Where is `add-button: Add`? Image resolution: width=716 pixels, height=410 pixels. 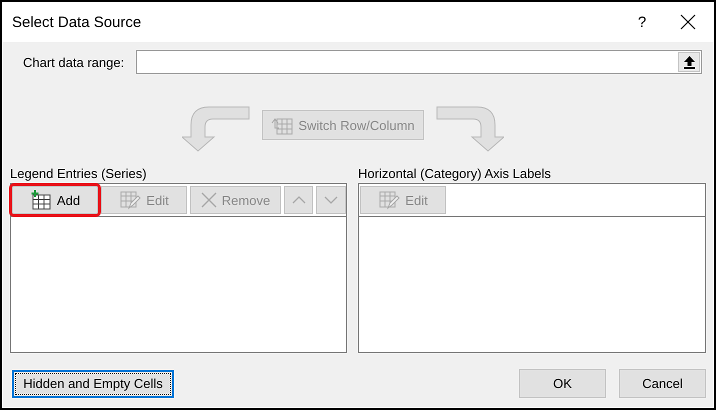
add-button: Add is located at coordinates (55, 200).